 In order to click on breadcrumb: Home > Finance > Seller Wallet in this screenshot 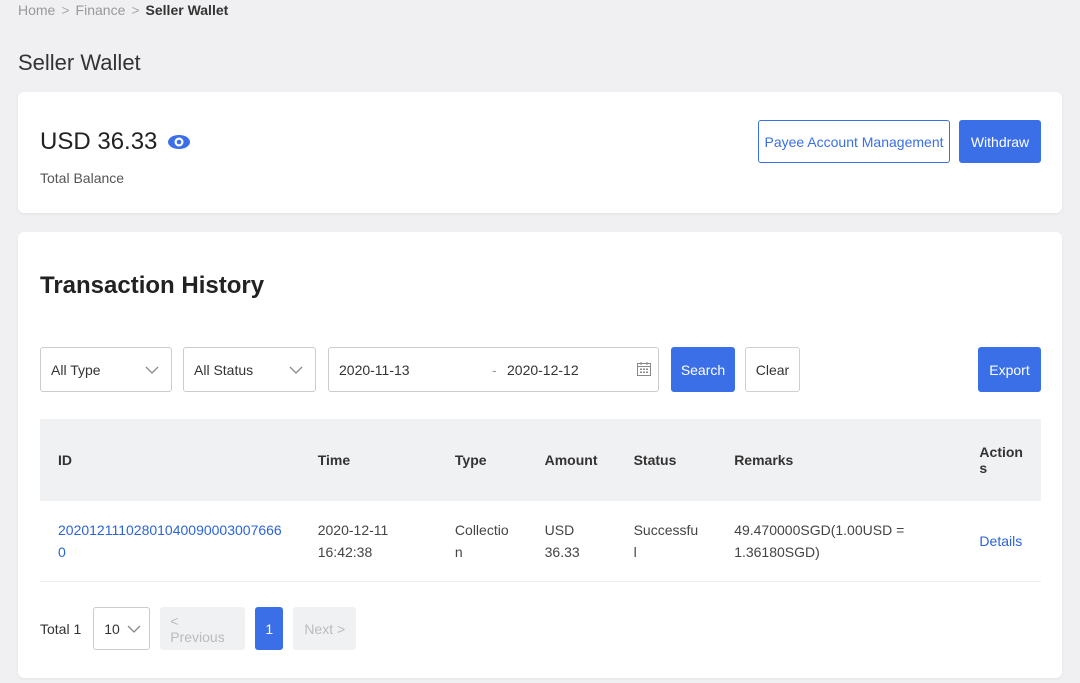, I will do `click(123, 10)`.